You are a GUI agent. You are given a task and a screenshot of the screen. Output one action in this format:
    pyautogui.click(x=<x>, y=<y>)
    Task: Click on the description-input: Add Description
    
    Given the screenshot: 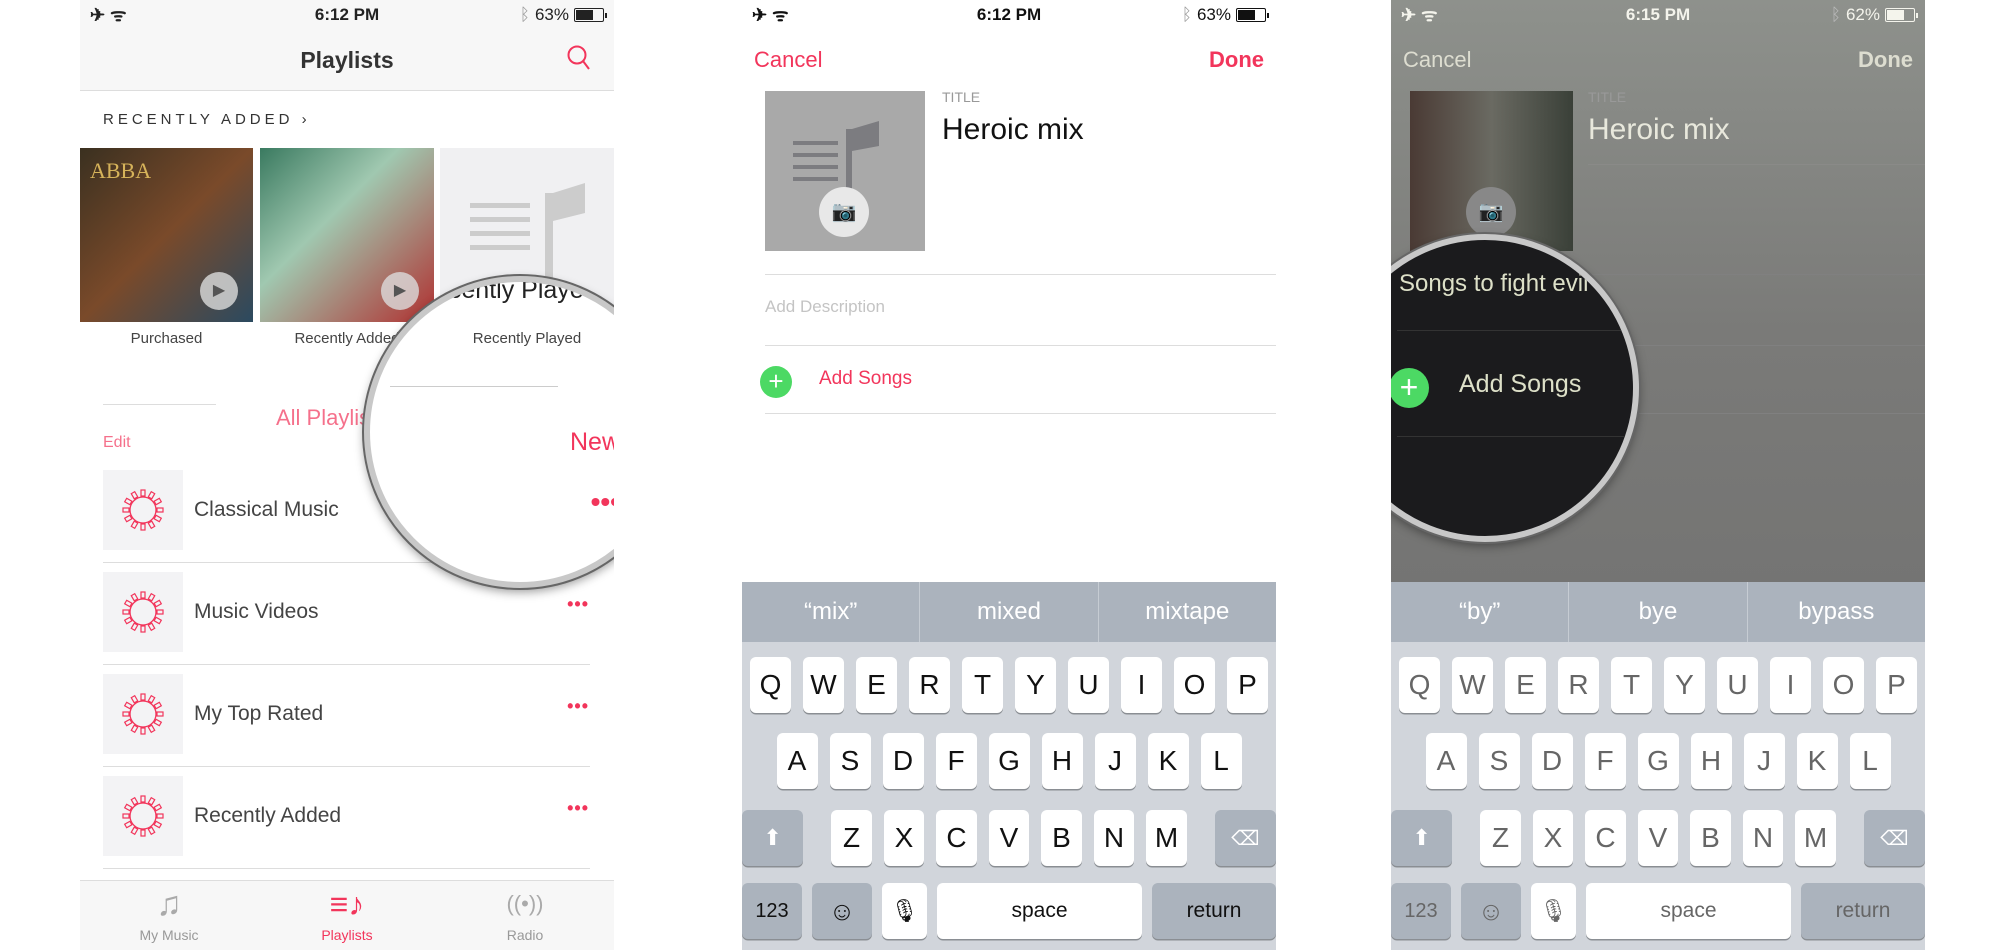 What is the action you would take?
    pyautogui.click(x=825, y=307)
    